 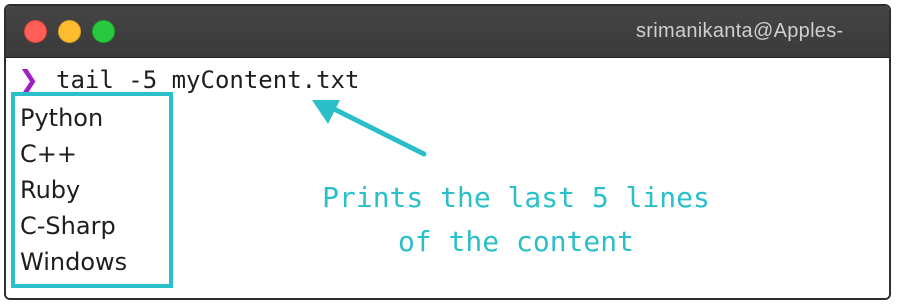 What do you see at coordinates (28, 79) in the screenshot?
I see `prompt-symbol: ❯` at bounding box center [28, 79].